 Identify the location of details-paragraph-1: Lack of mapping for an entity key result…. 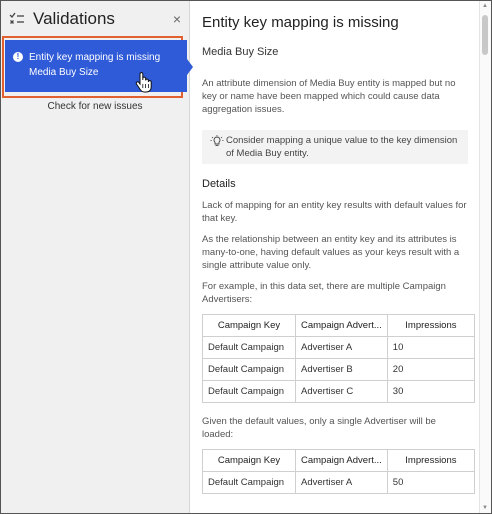
(334, 212).